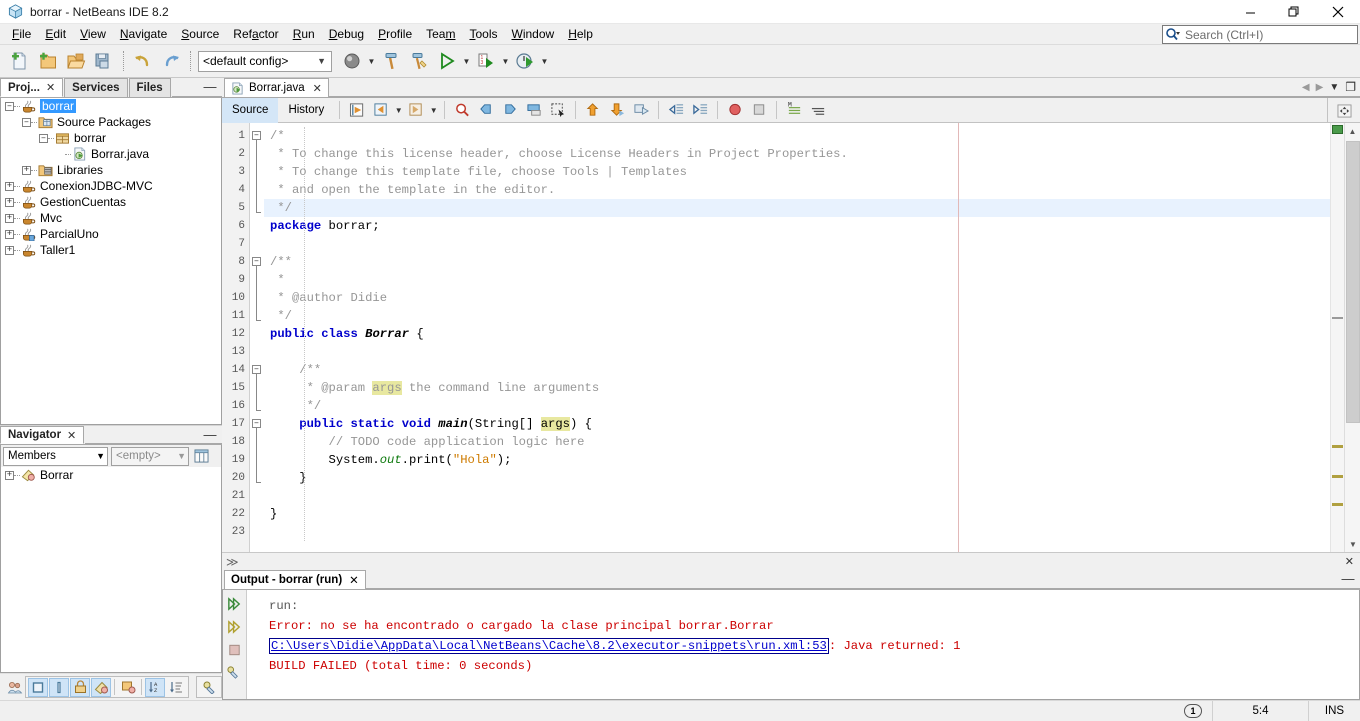 The image size is (1360, 721). What do you see at coordinates (797, 460) in the screenshot?
I see `code-line: System.out.print("Hola");` at bounding box center [797, 460].